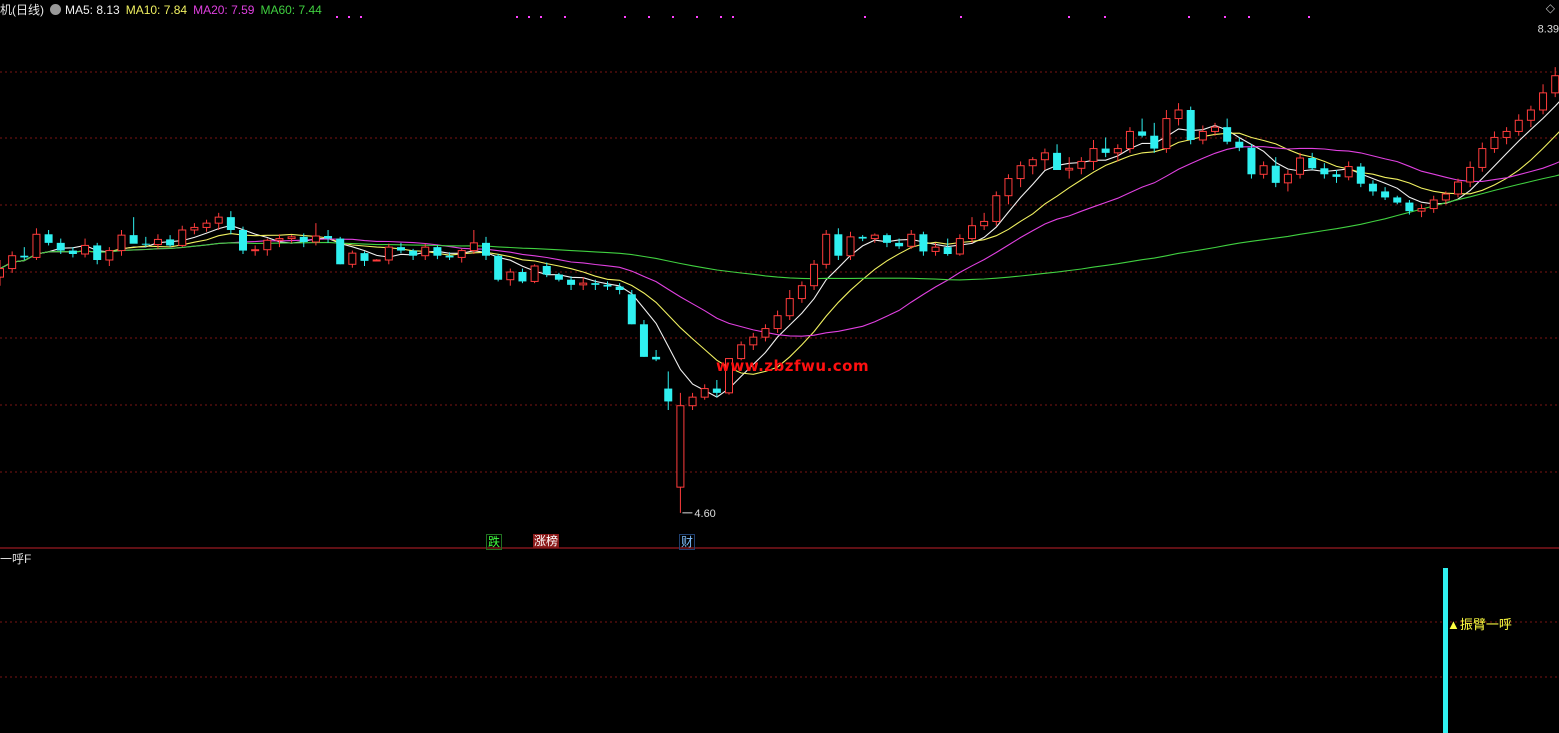  Describe the element at coordinates (494, 542) in the screenshot. I see `marker-die: 跌` at that location.